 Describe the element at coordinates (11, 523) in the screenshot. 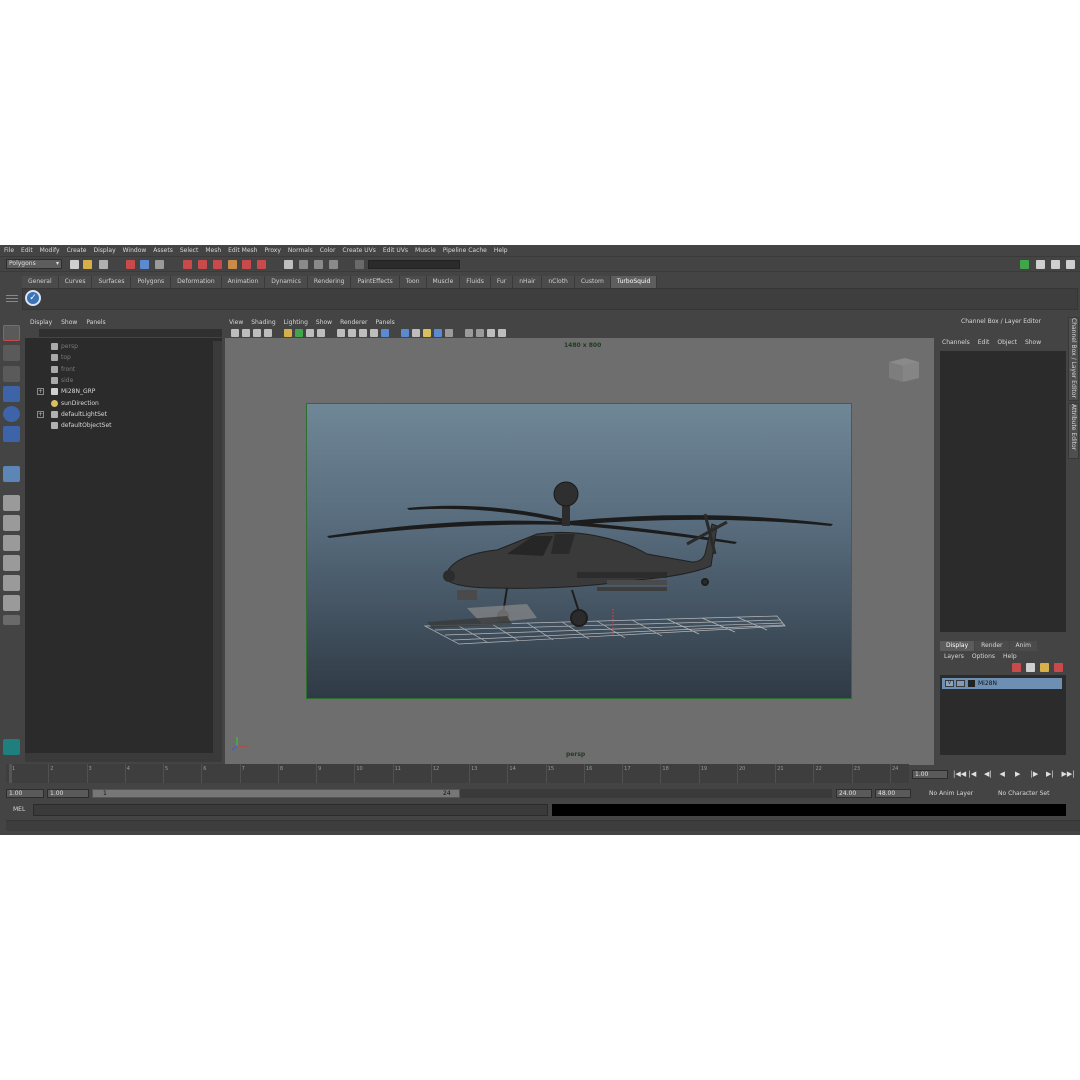

I see `four-pane-icon` at that location.